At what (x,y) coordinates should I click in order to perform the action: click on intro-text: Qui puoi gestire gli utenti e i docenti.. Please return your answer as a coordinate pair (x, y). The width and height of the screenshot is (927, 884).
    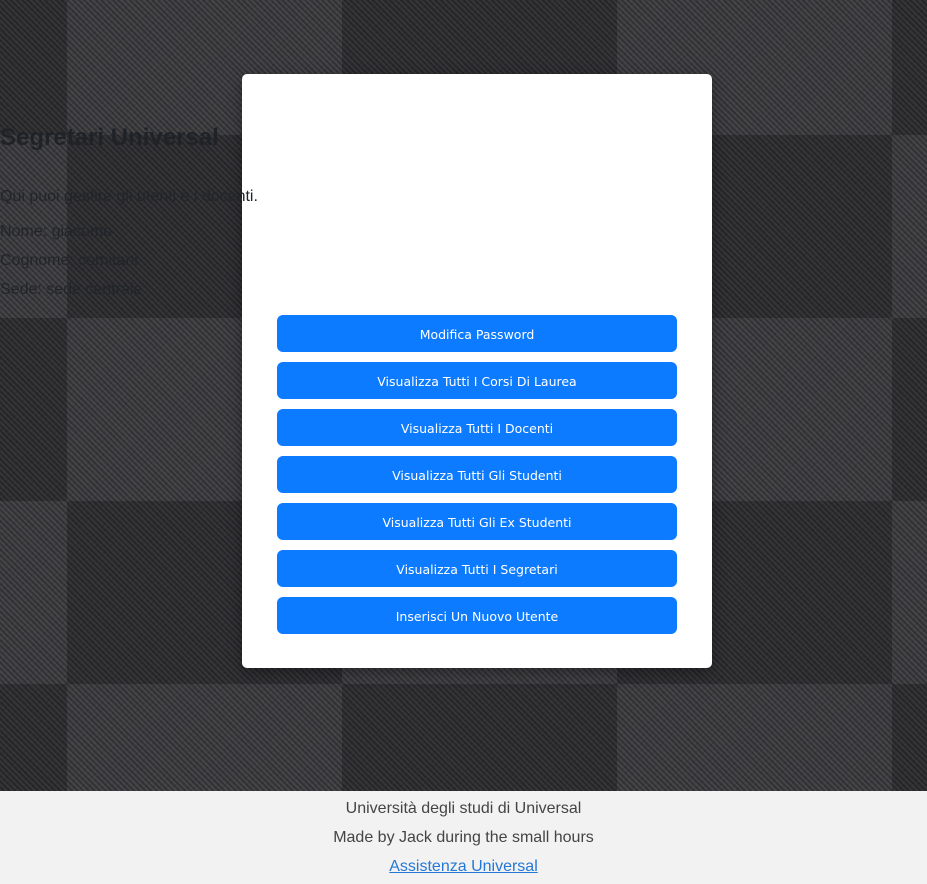
    Looking at the image, I should click on (129, 196).